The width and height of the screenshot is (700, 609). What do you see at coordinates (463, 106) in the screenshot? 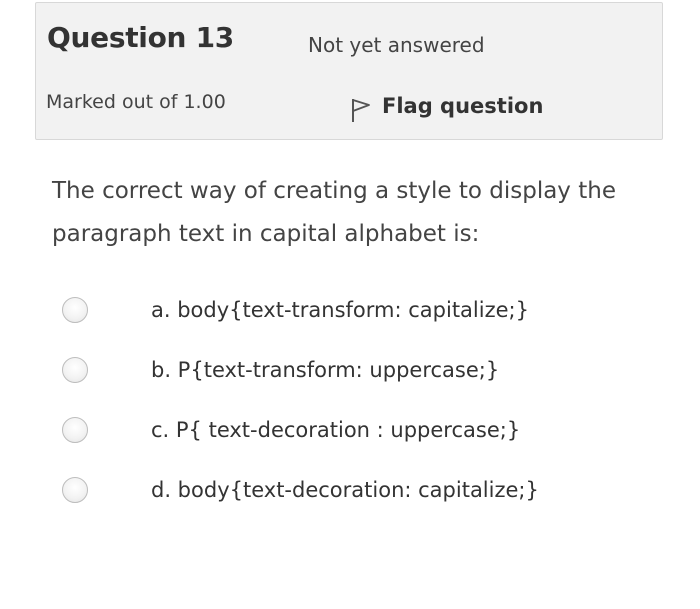
I see `flag-question-label: Flag question` at bounding box center [463, 106].